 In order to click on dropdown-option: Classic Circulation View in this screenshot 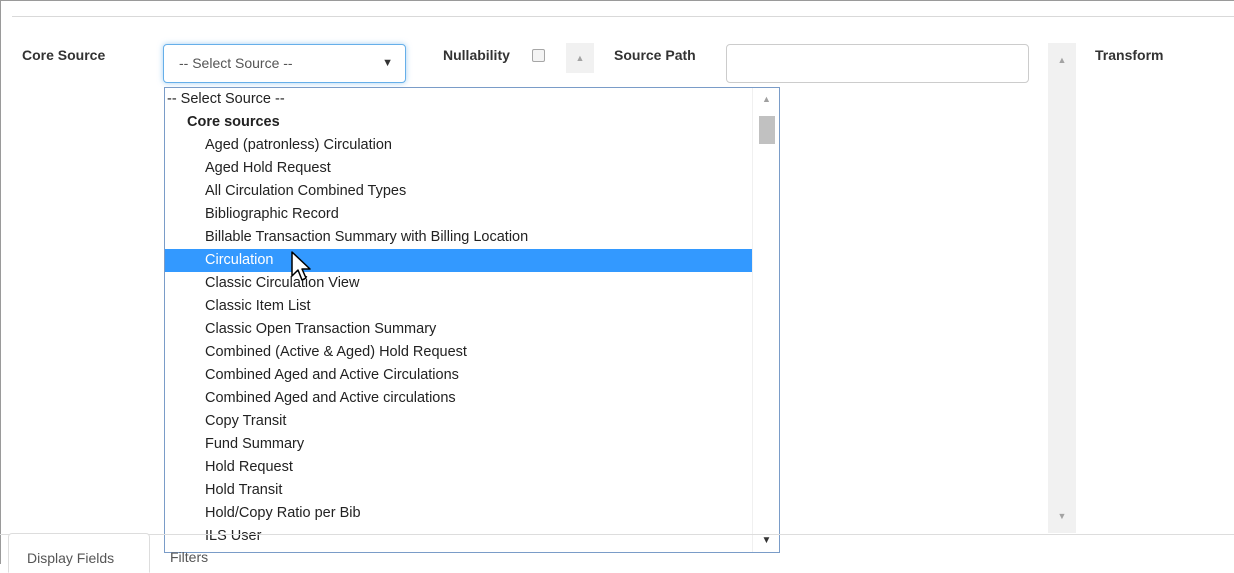, I will do `click(458, 283)`.